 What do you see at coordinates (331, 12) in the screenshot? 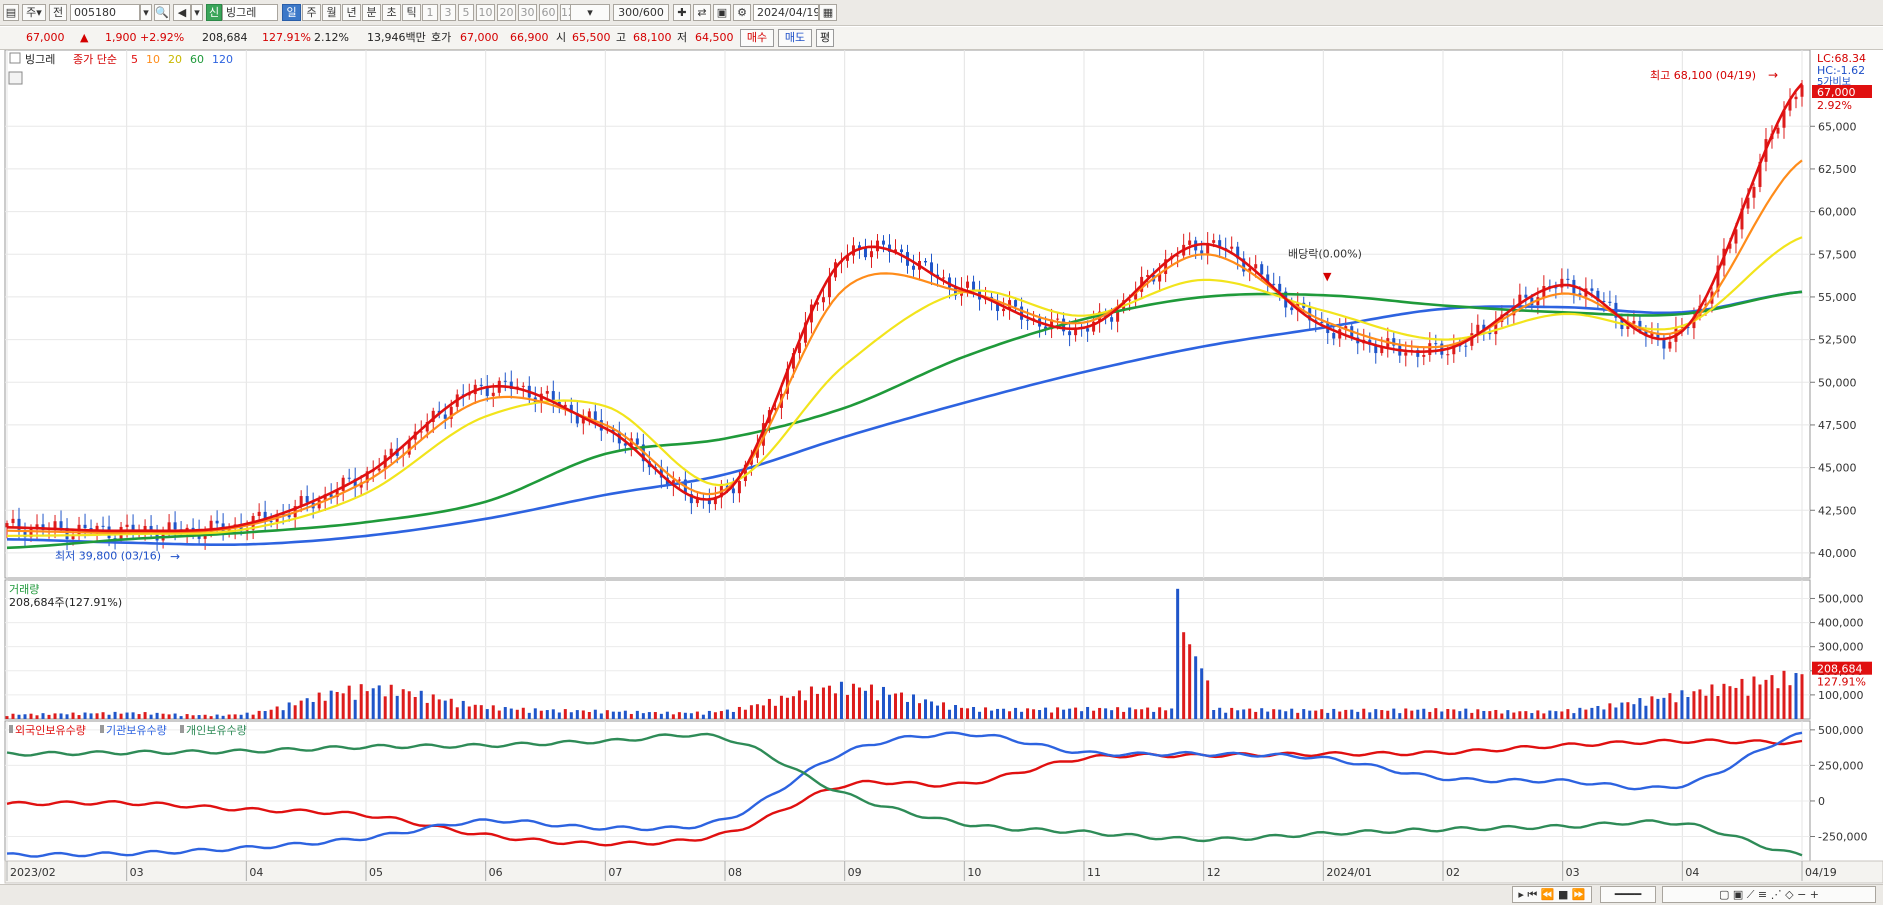
I see `period-tab-2: 월` at bounding box center [331, 12].